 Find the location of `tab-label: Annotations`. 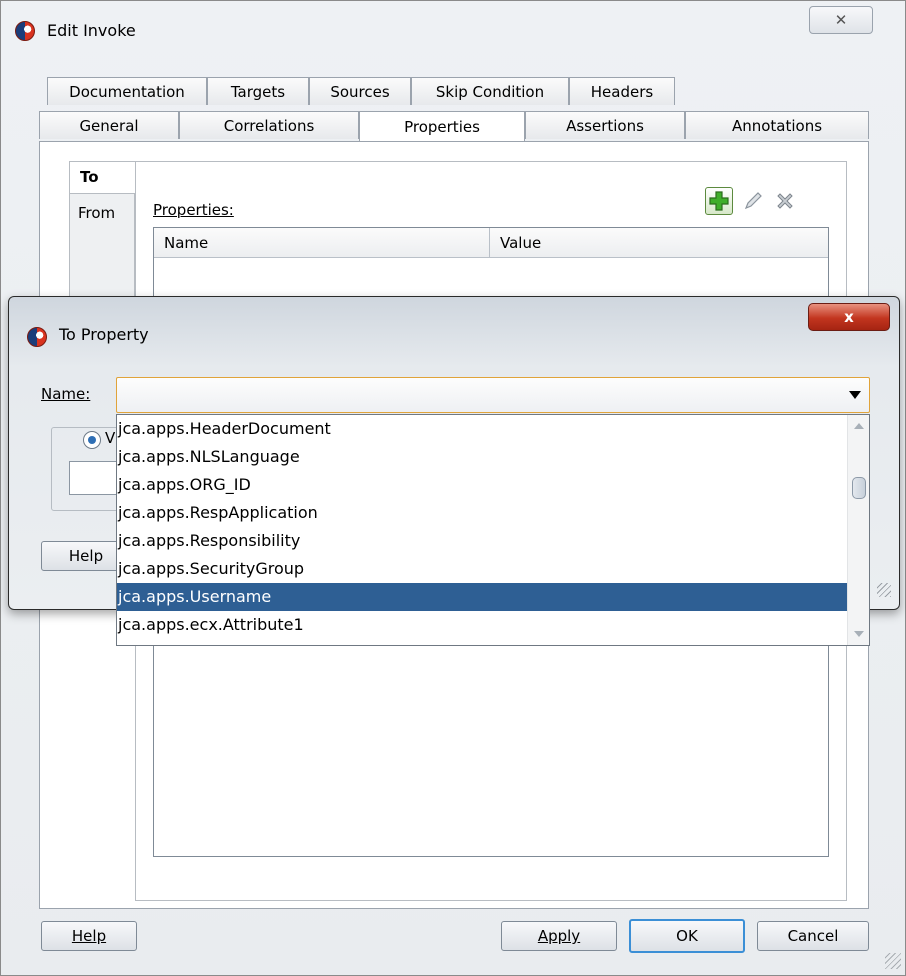

tab-label: Annotations is located at coordinates (777, 125).